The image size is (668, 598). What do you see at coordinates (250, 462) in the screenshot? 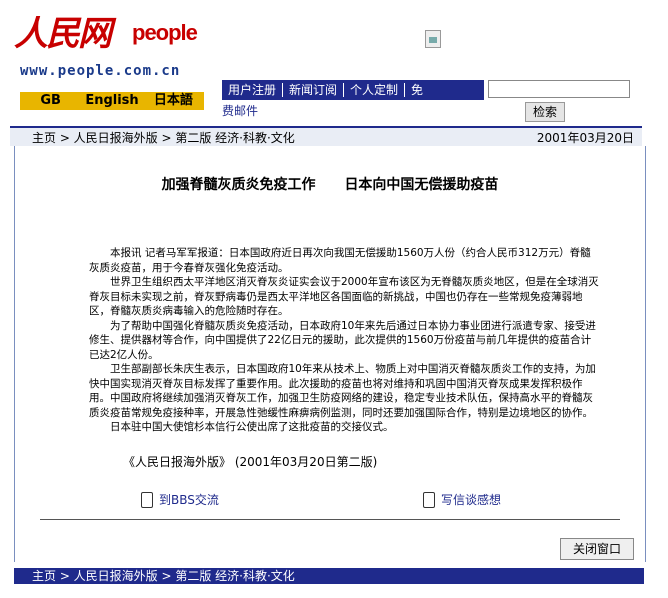
I see `article-source: 《人民日报海外版》 (2001年03月20日第二版)` at bounding box center [250, 462].